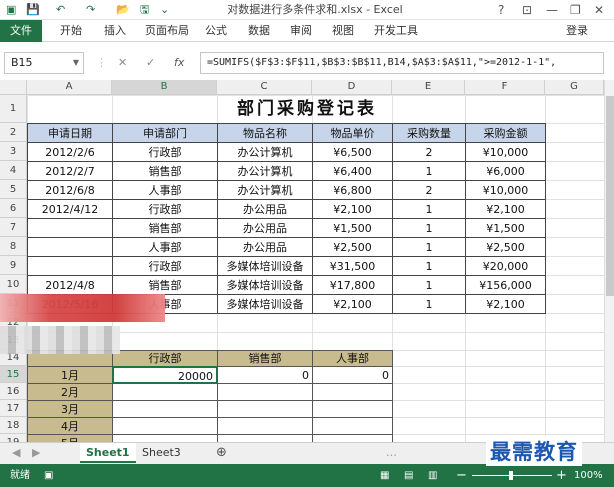 The image size is (614, 487). What do you see at coordinates (13, 227) in the screenshot?
I see `row-header-7: 7` at bounding box center [13, 227].